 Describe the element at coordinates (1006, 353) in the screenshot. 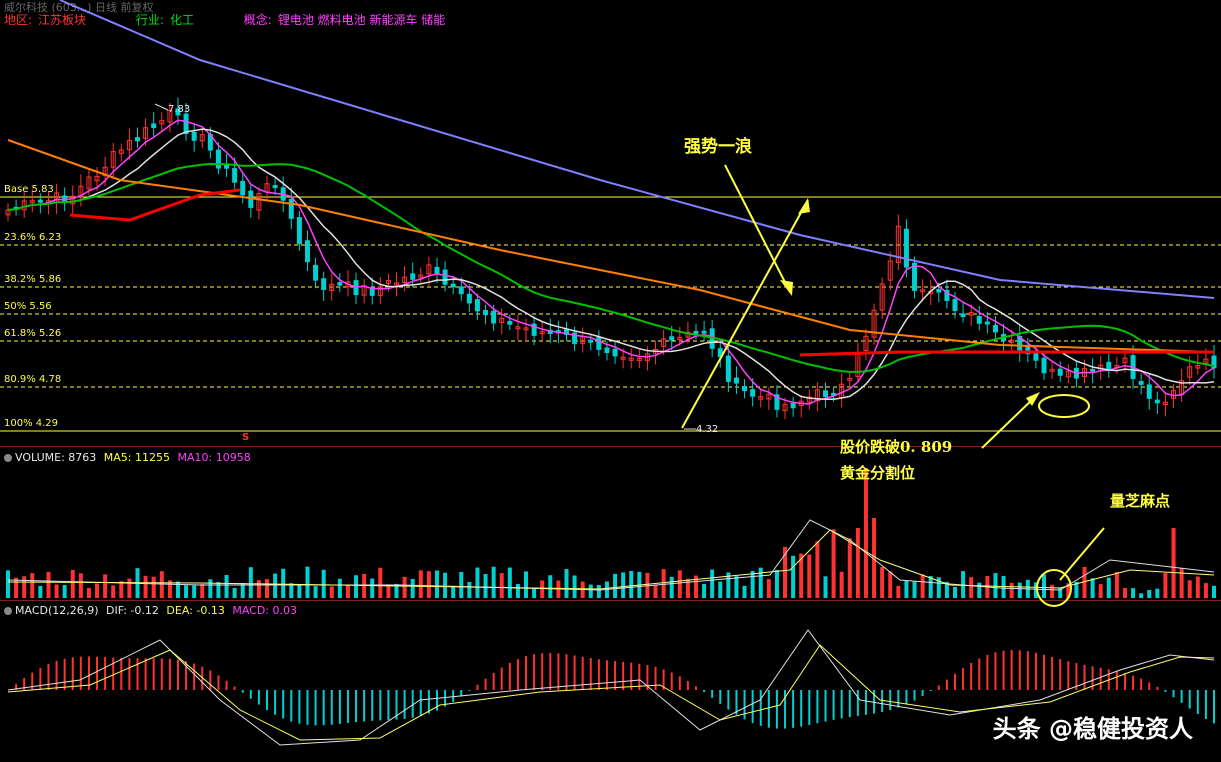

I see `ma60-red-segment-right` at that location.